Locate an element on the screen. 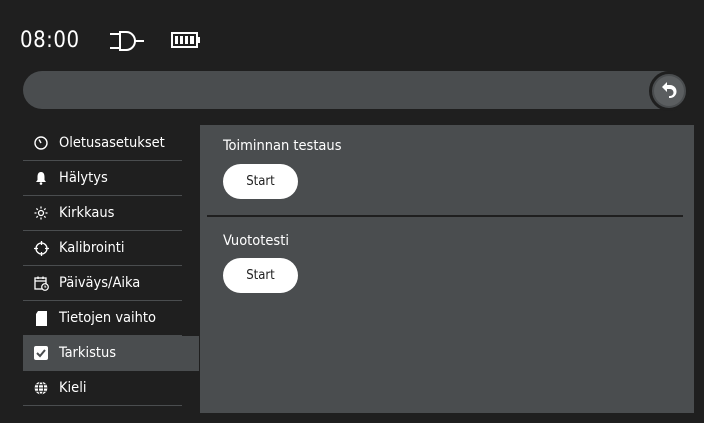  sidebar-item-kalibrointi: Kalibrointi is located at coordinates (102, 248).